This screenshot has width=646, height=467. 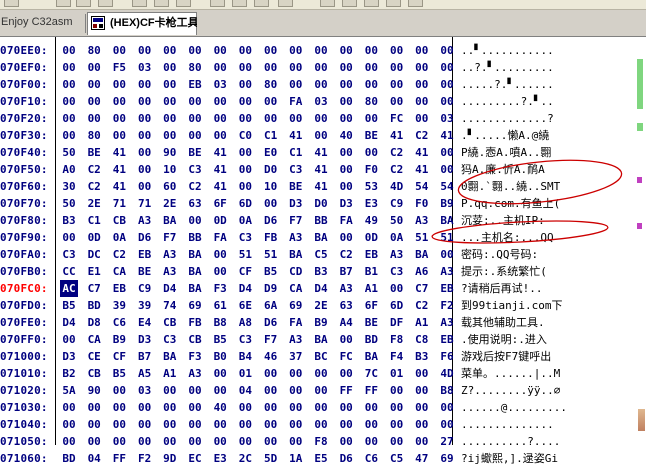 I want to click on hex-byte: A5, so click(x=145, y=373).